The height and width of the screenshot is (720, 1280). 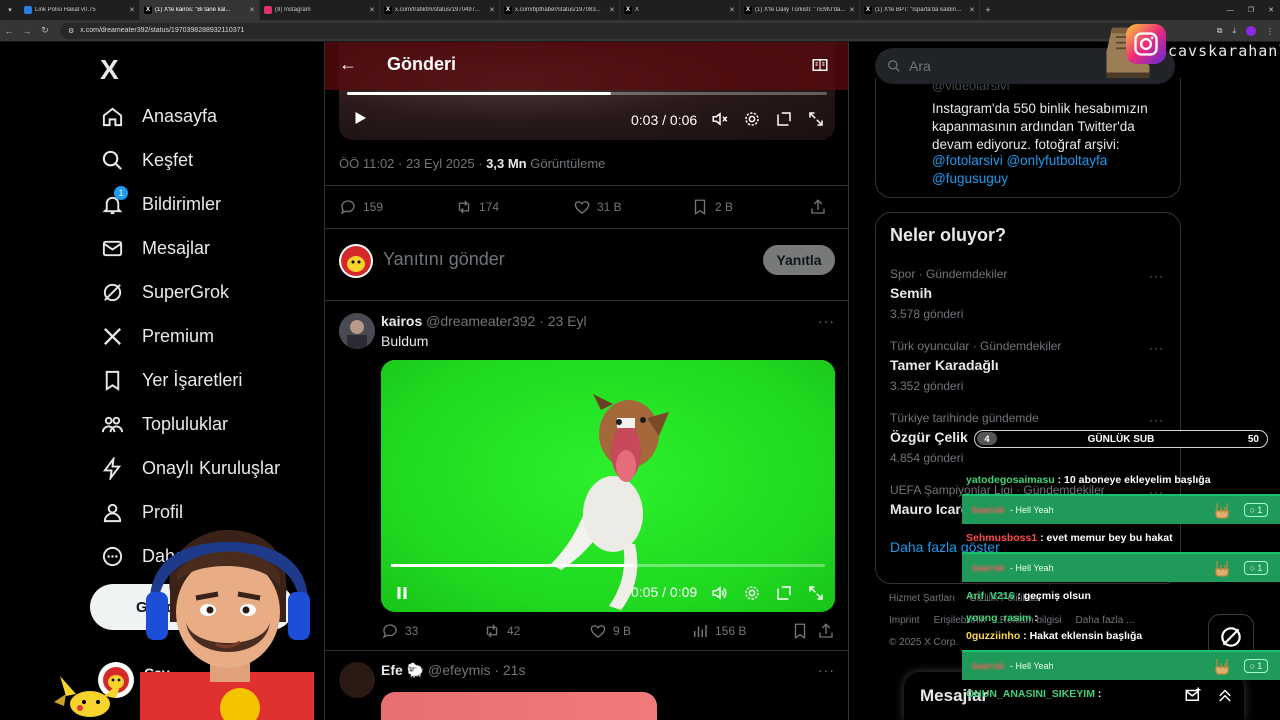 What do you see at coordinates (640, 631) in the screenshot?
I see `like-action: 9 B` at bounding box center [640, 631].